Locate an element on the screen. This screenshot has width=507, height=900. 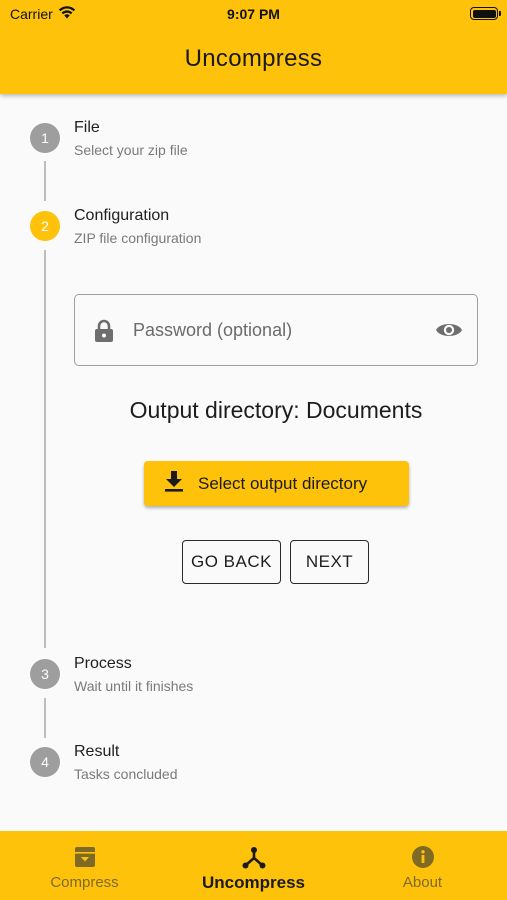
top-bar: Carrier 9:07 PM Uncompress is located at coordinates (253, 47).